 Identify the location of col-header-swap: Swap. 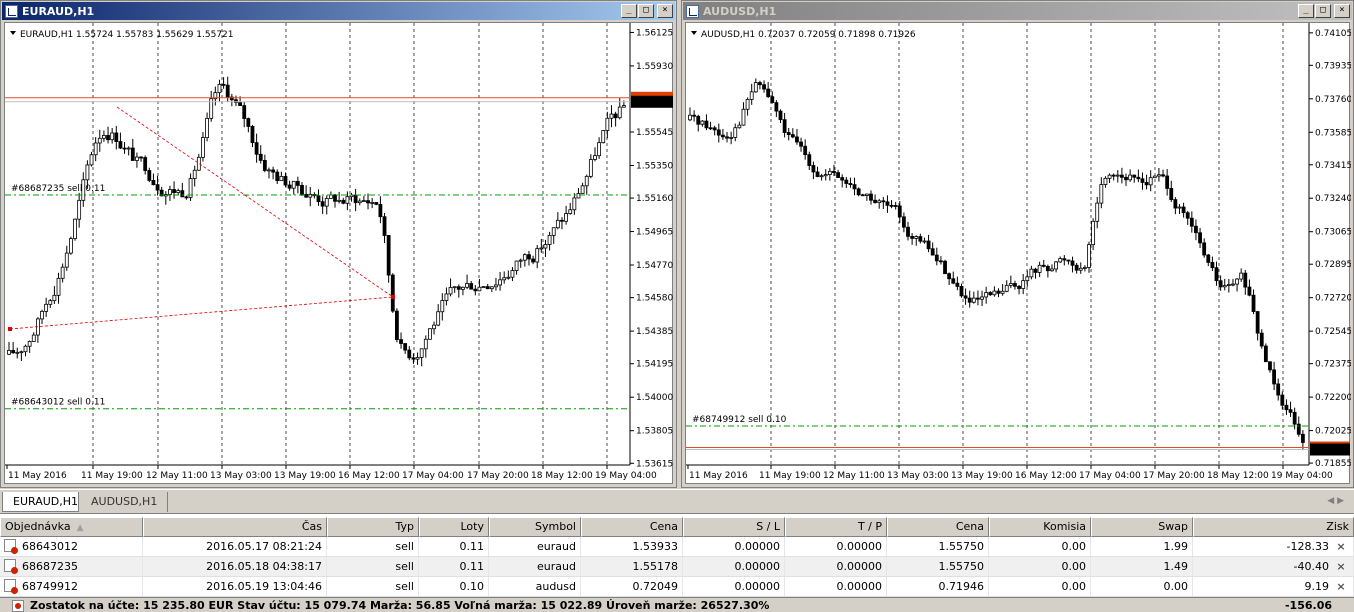
(1142, 527).